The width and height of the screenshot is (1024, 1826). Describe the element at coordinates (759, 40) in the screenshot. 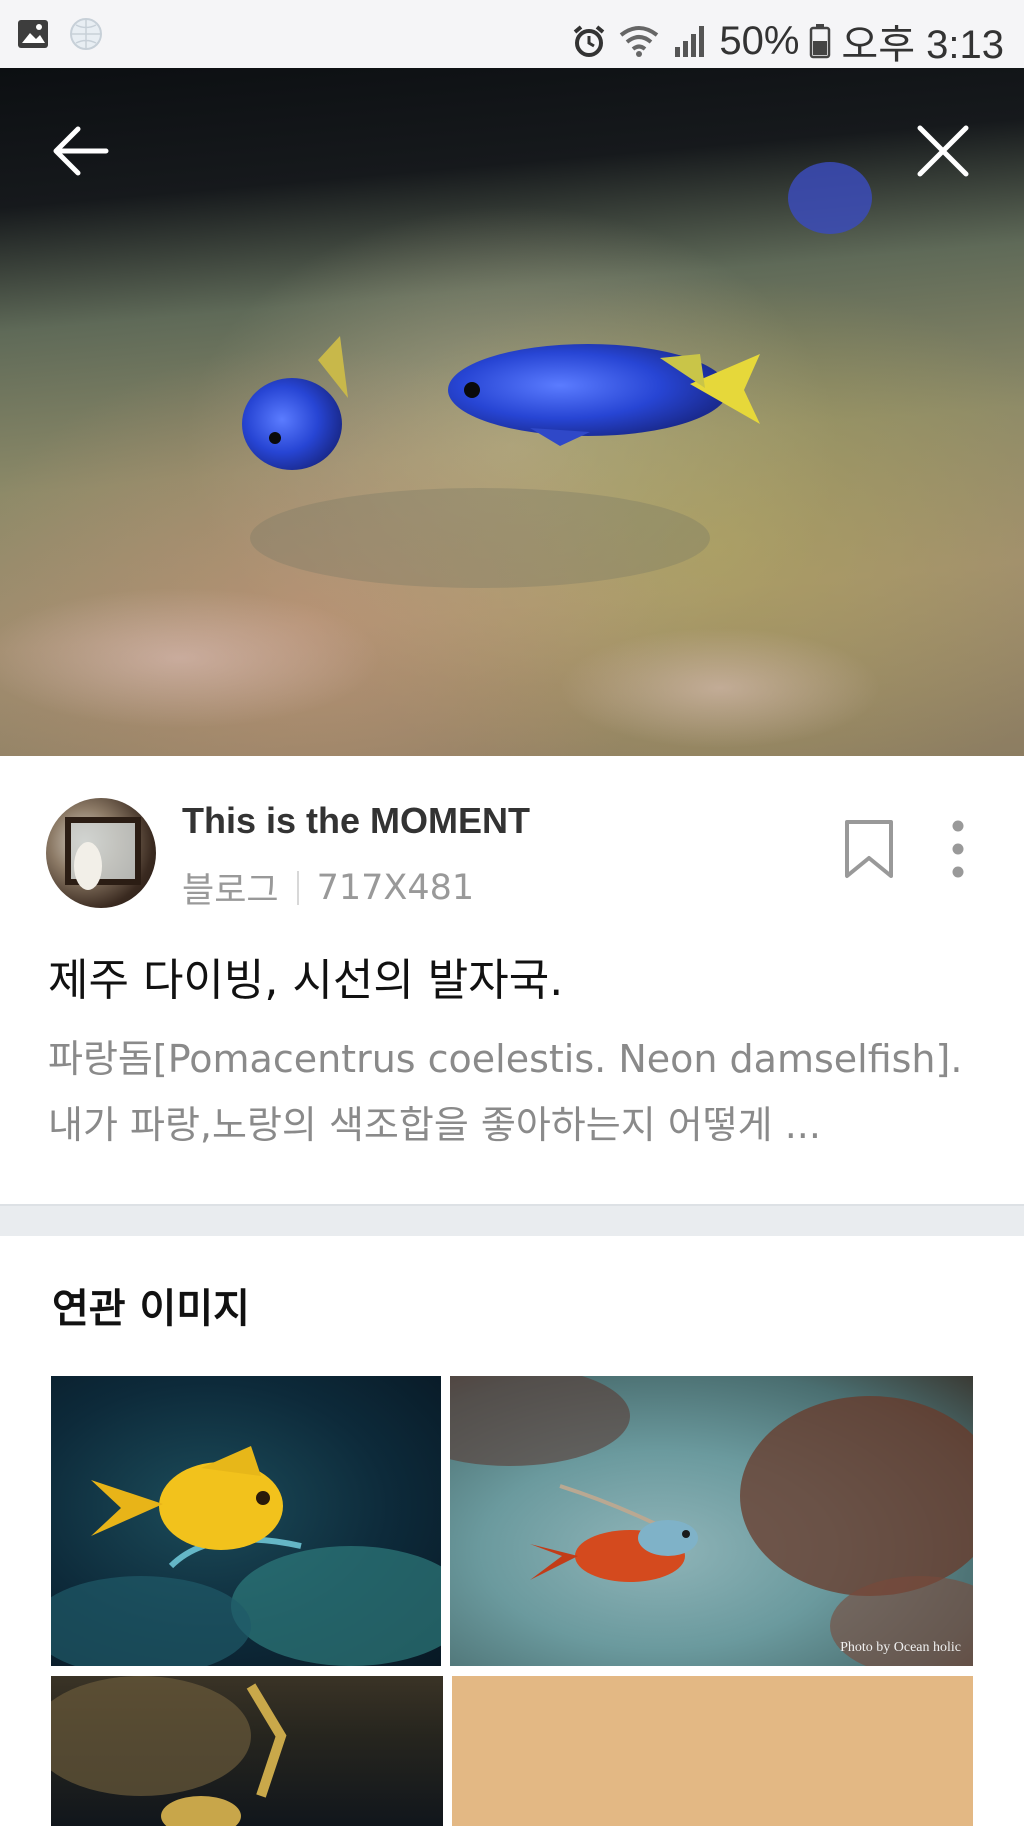

I see `battery-percent: 50%` at that location.